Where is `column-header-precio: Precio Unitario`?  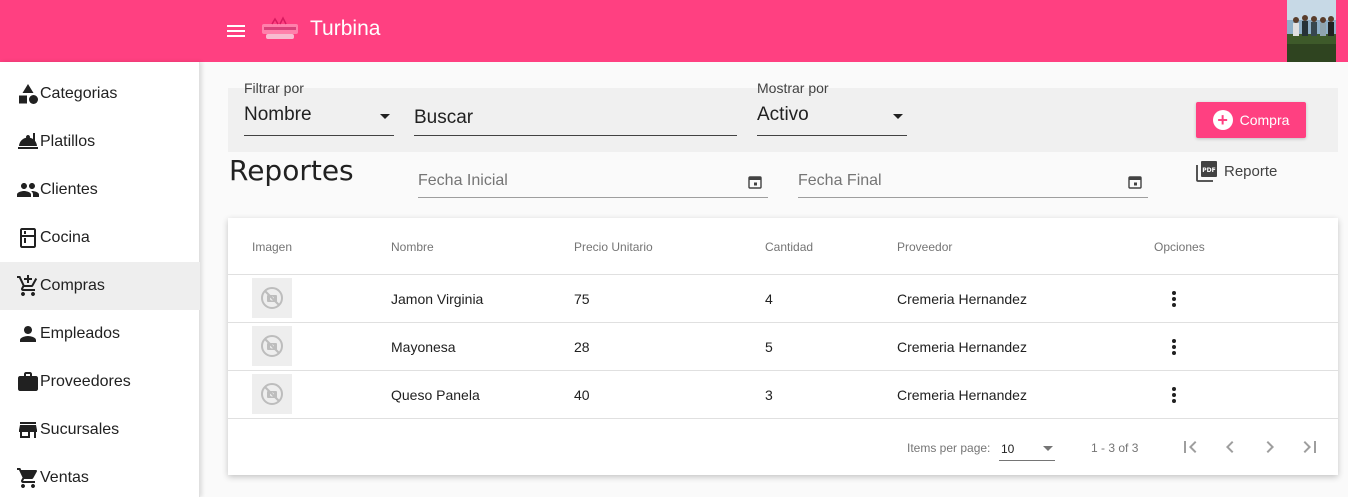 column-header-precio: Precio Unitario is located at coordinates (613, 247).